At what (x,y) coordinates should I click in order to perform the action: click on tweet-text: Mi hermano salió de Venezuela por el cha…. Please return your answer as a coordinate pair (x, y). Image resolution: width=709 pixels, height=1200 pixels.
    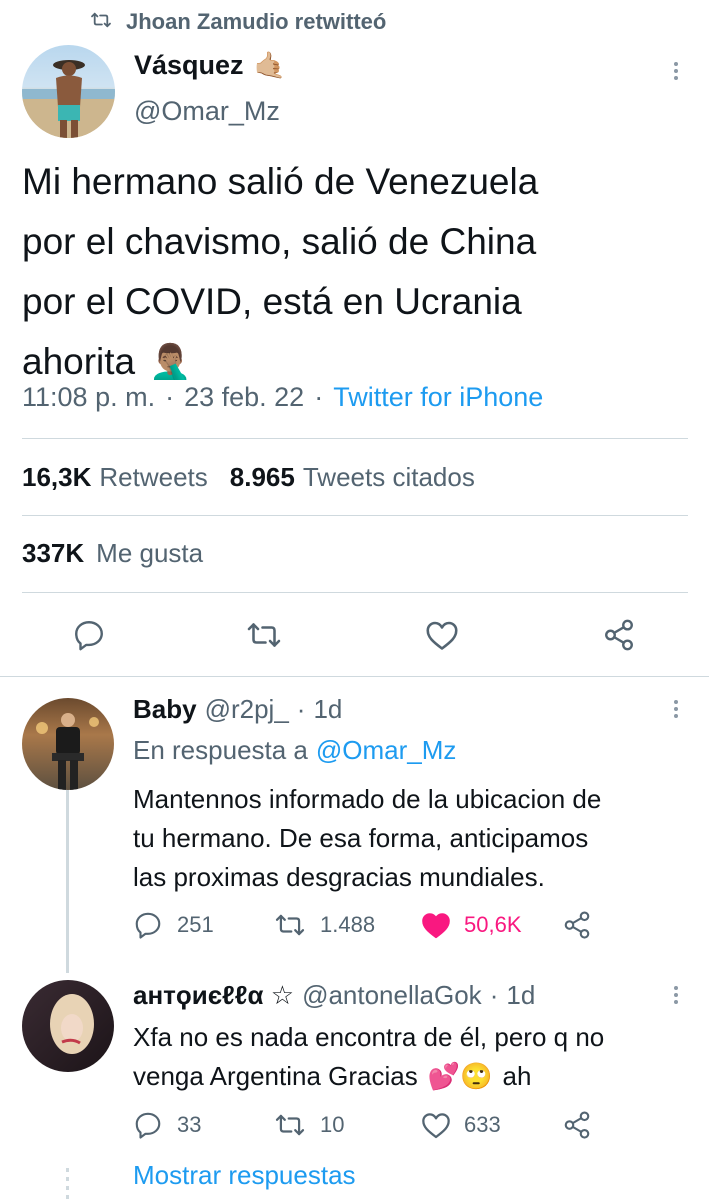
    Looking at the image, I should click on (280, 272).